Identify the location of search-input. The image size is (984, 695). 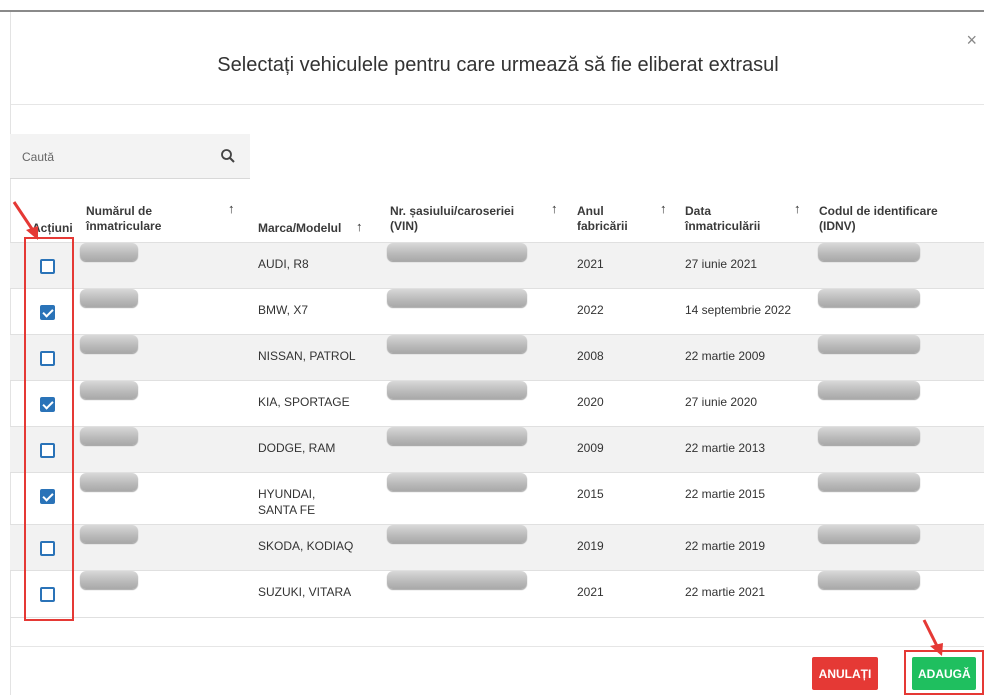
(117, 157).